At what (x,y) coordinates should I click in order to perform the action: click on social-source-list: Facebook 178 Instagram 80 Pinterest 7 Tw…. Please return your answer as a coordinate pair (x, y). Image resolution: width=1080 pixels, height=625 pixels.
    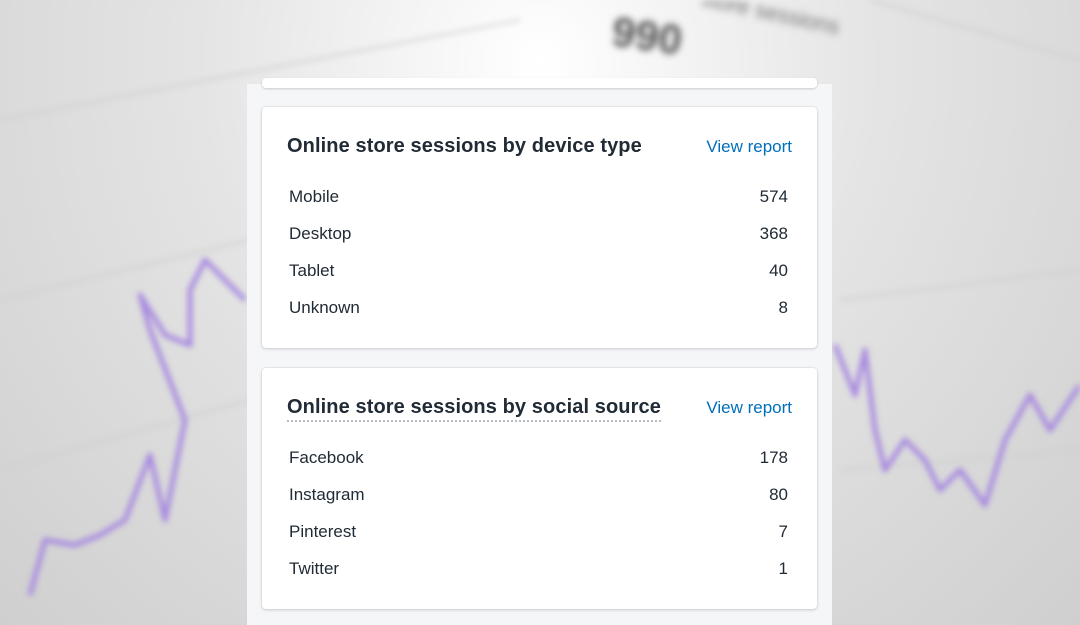
    Looking at the image, I should click on (538, 513).